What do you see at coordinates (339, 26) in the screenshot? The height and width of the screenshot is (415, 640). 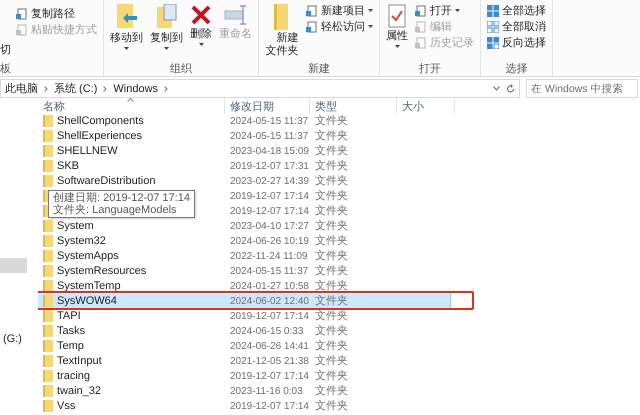 I see `ribbon-button: 轻松访问` at bounding box center [339, 26].